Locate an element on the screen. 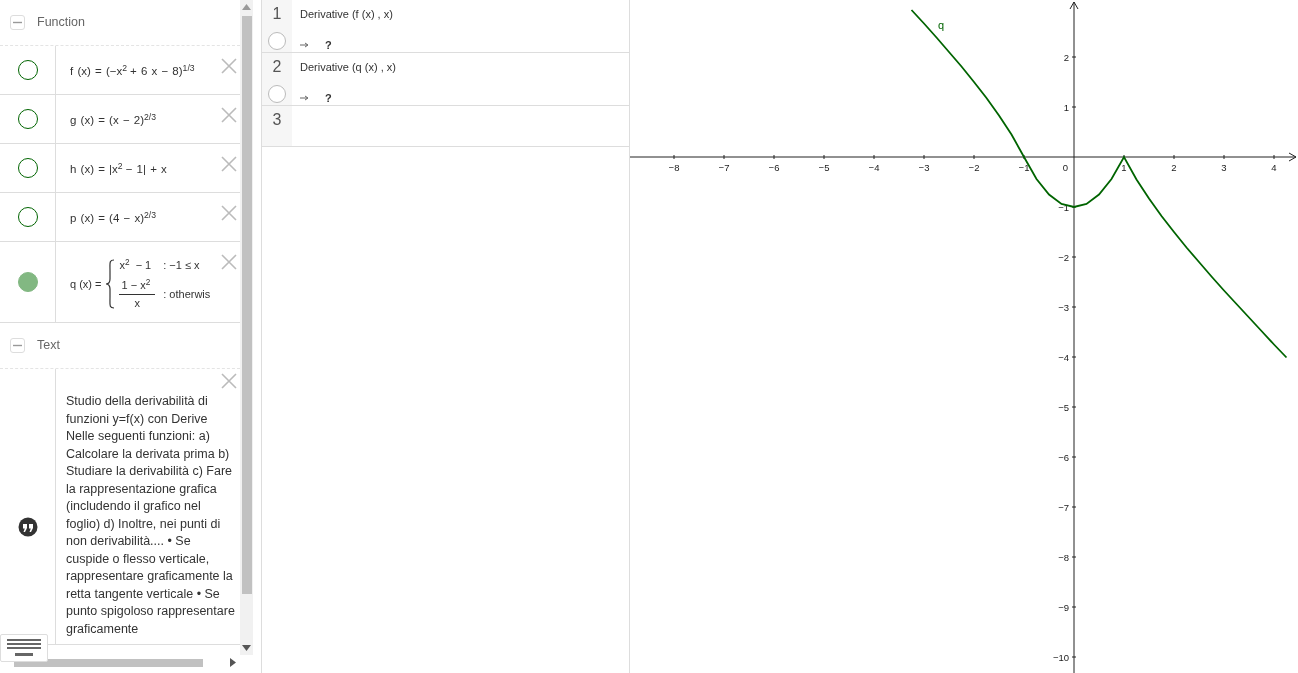 This screenshot has width=1298, height=673. command-text: Derivative (f (x) , x) is located at coordinates (346, 14).